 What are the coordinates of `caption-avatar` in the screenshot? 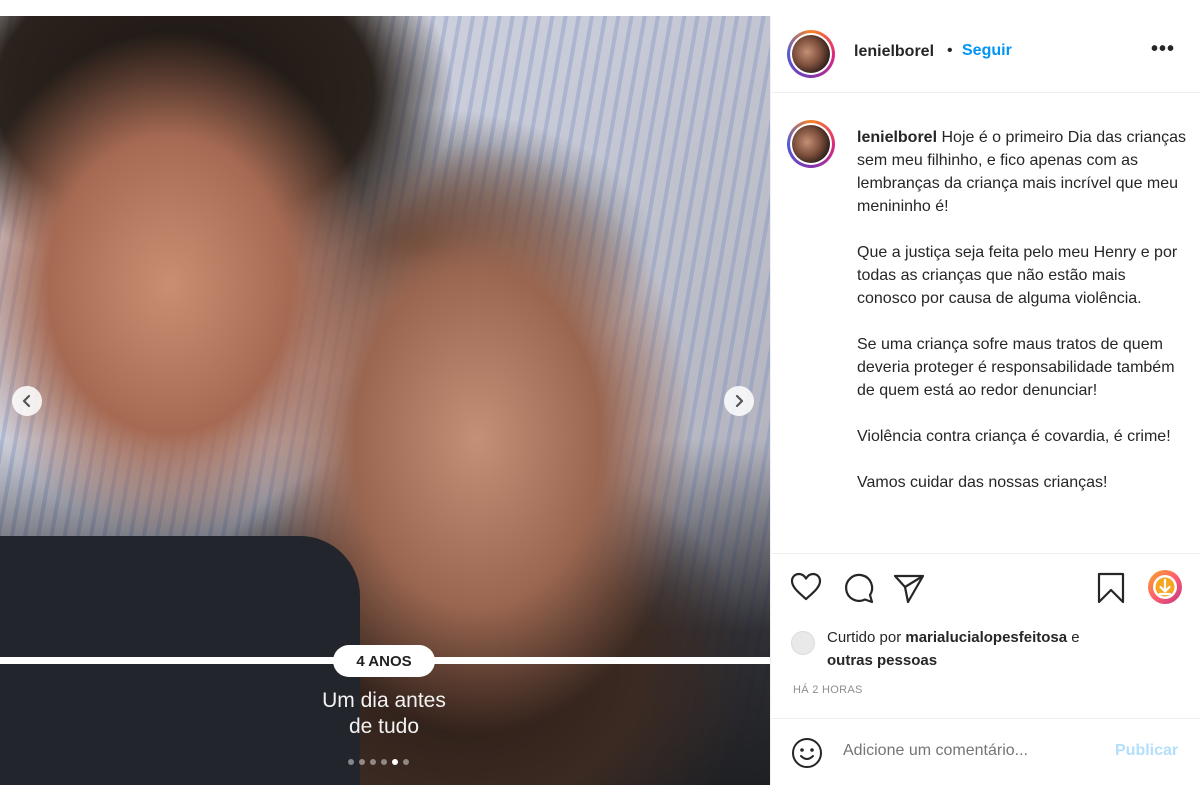 It's located at (811, 144).